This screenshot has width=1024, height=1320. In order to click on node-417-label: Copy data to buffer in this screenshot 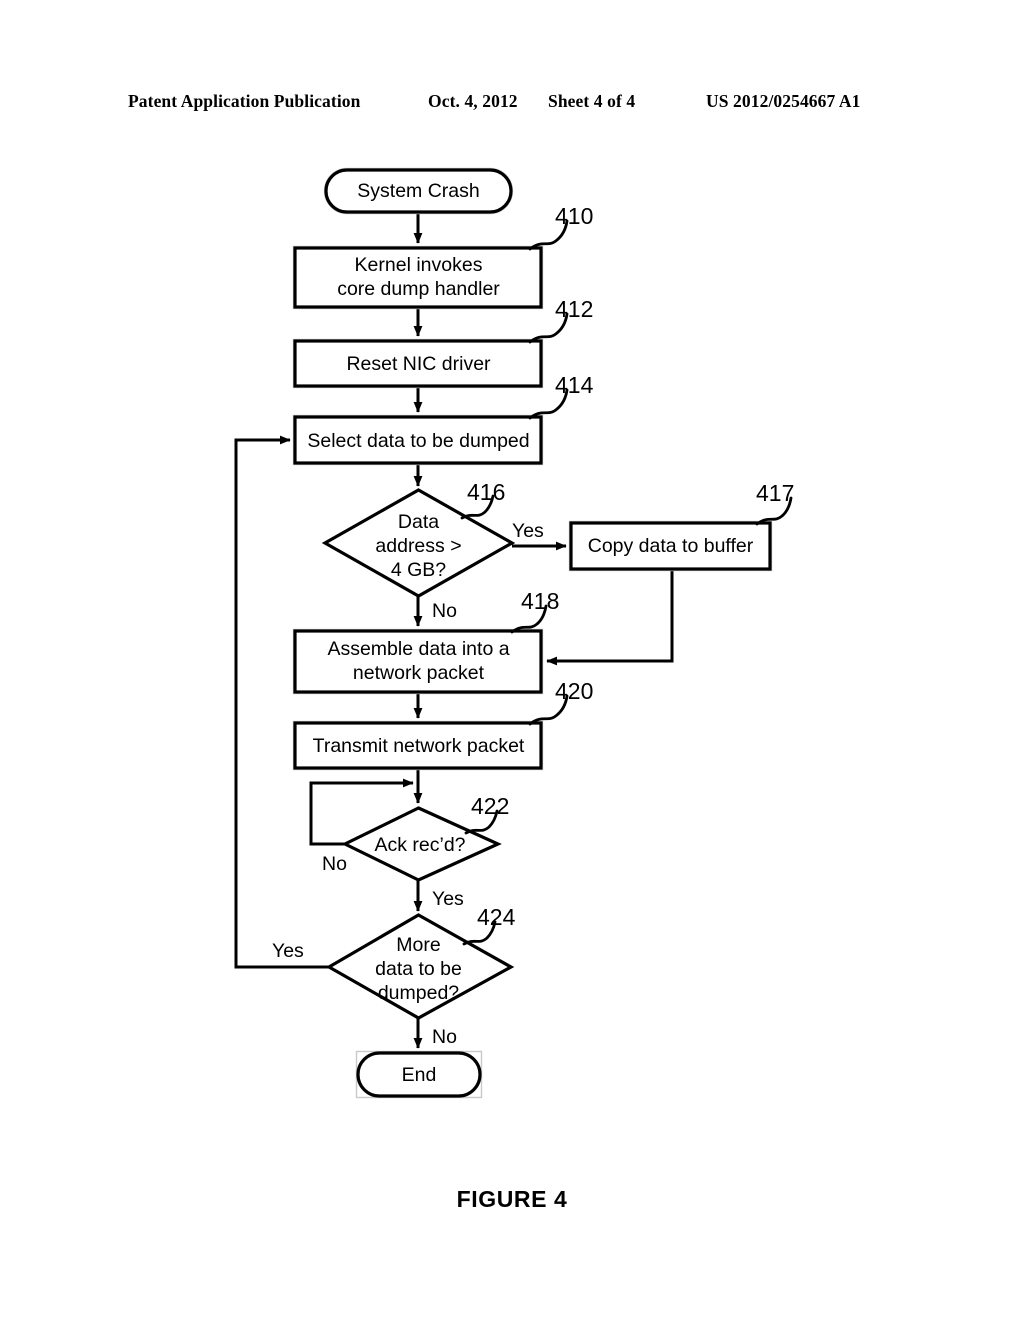, I will do `click(671, 546)`.